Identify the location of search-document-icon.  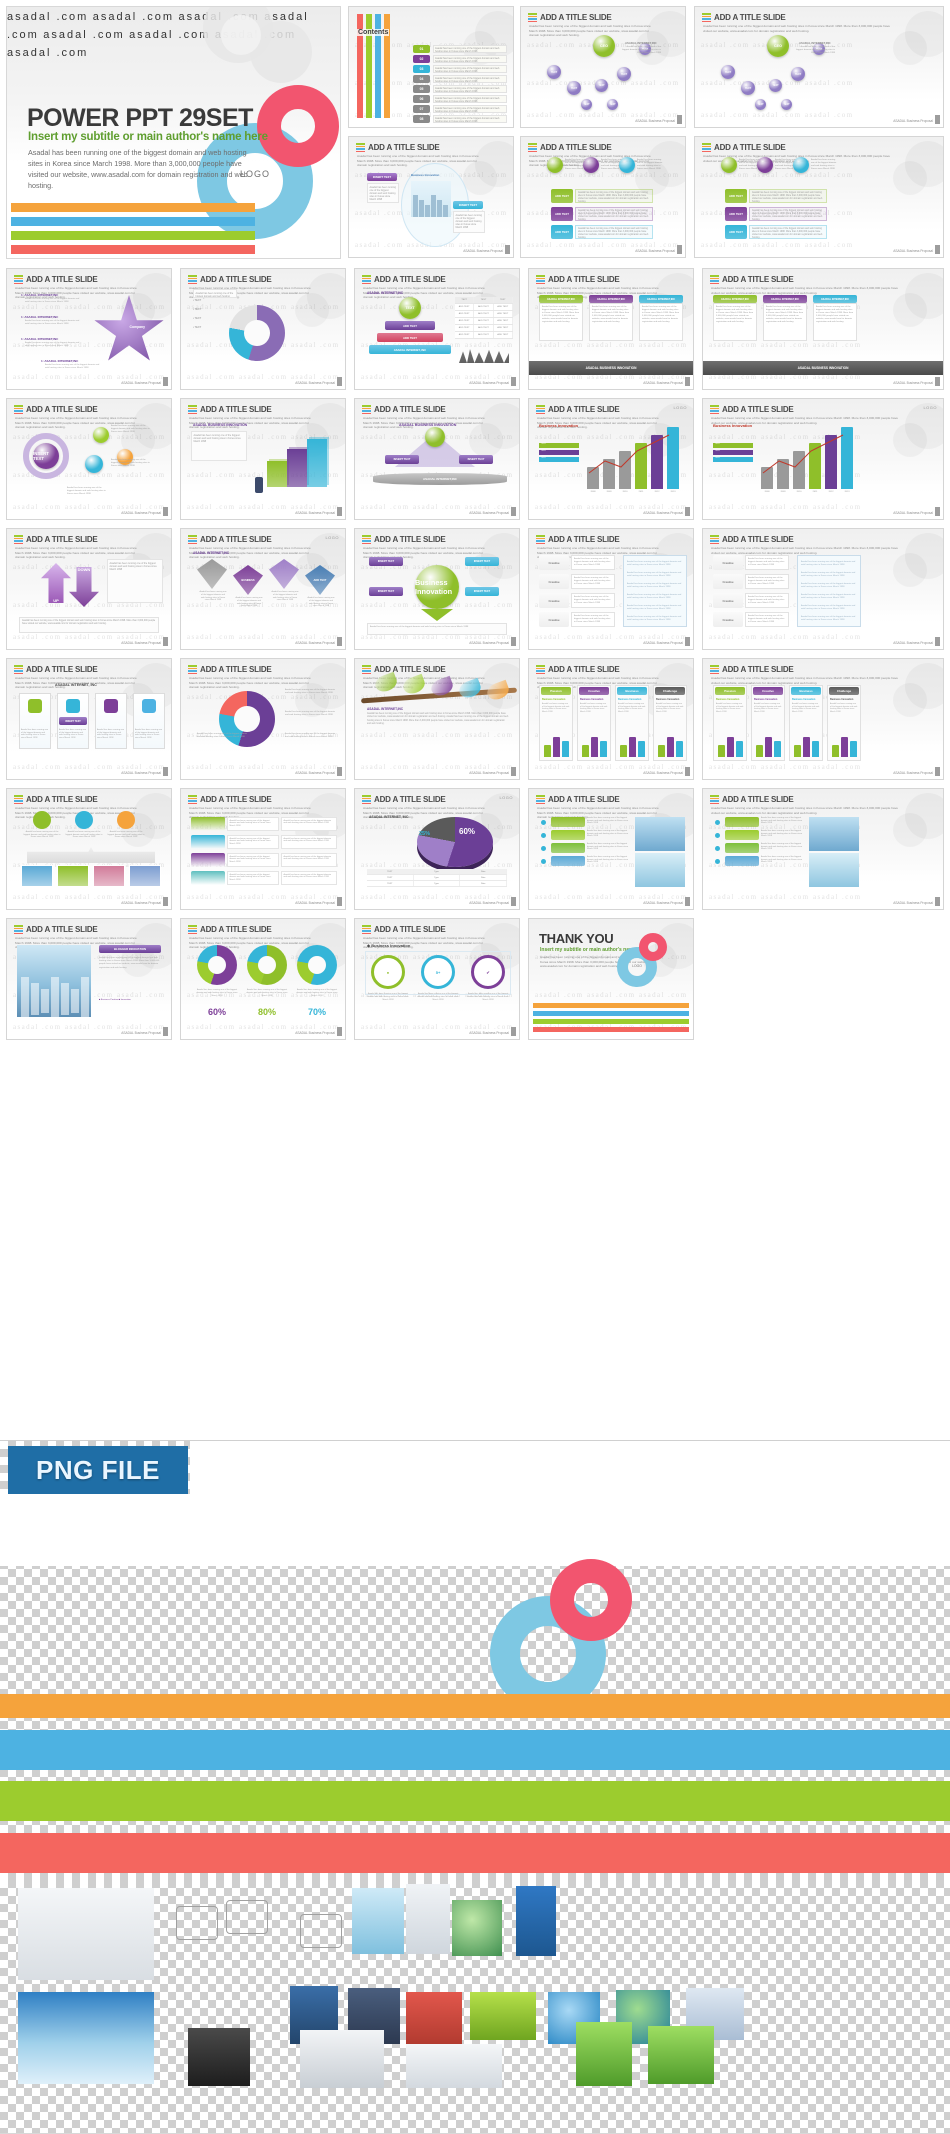
(197, 1923).